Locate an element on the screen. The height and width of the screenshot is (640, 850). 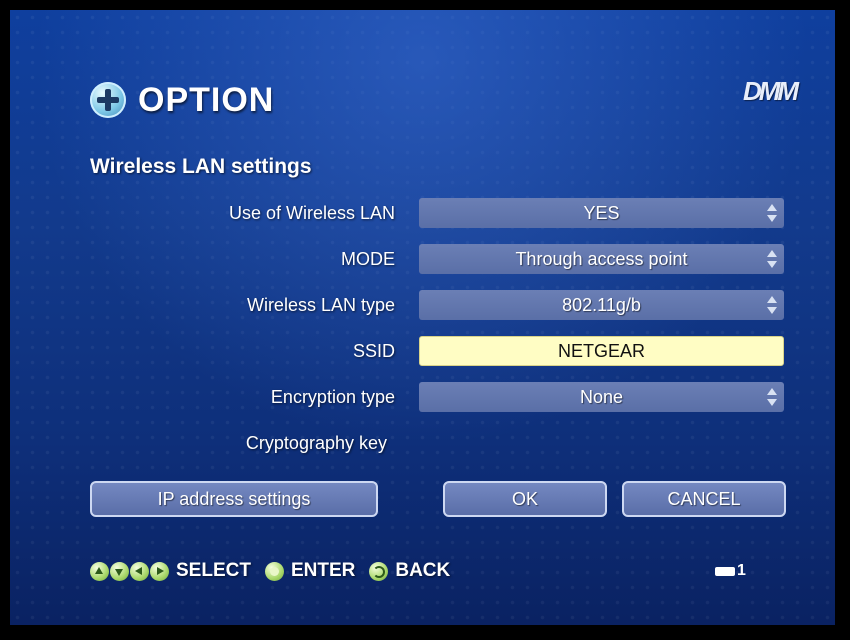
page-title: OPTION is located at coordinates (206, 99).